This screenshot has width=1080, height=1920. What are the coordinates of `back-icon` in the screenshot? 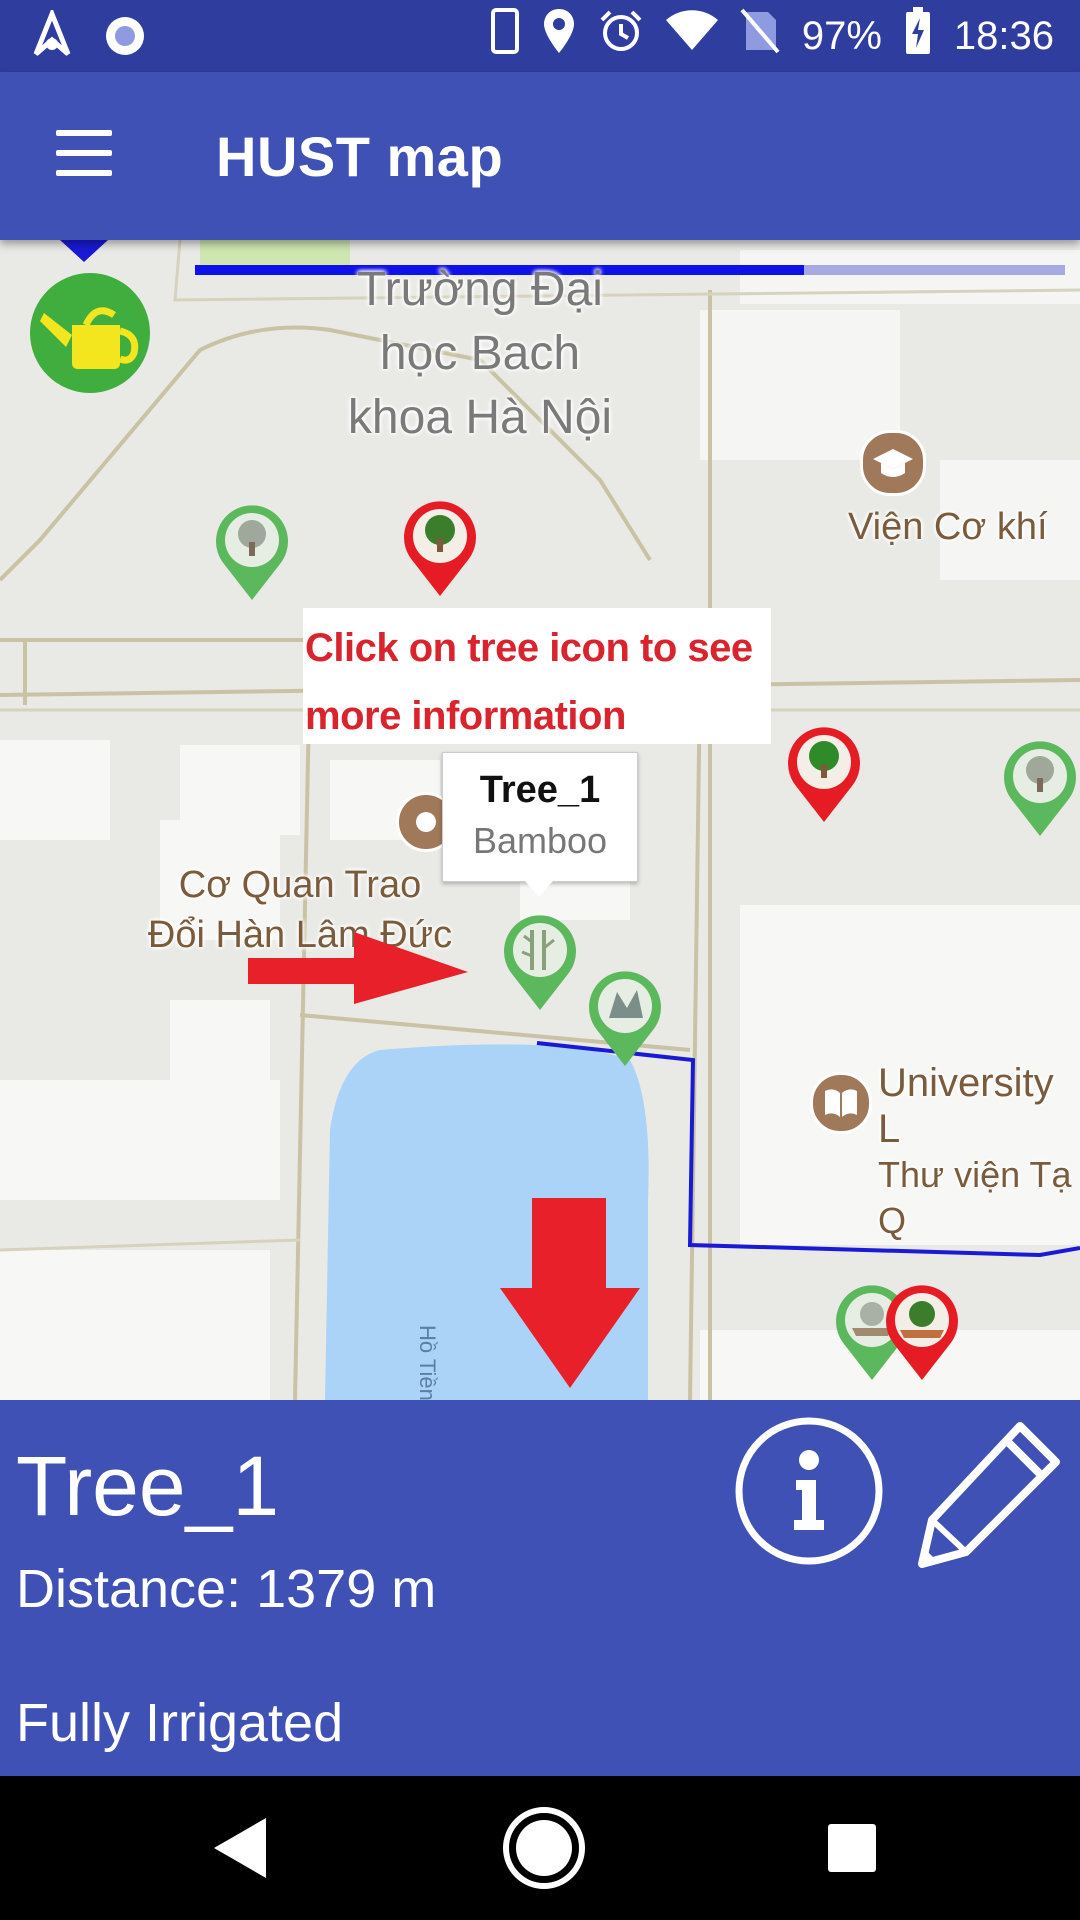 It's located at (240, 1848).